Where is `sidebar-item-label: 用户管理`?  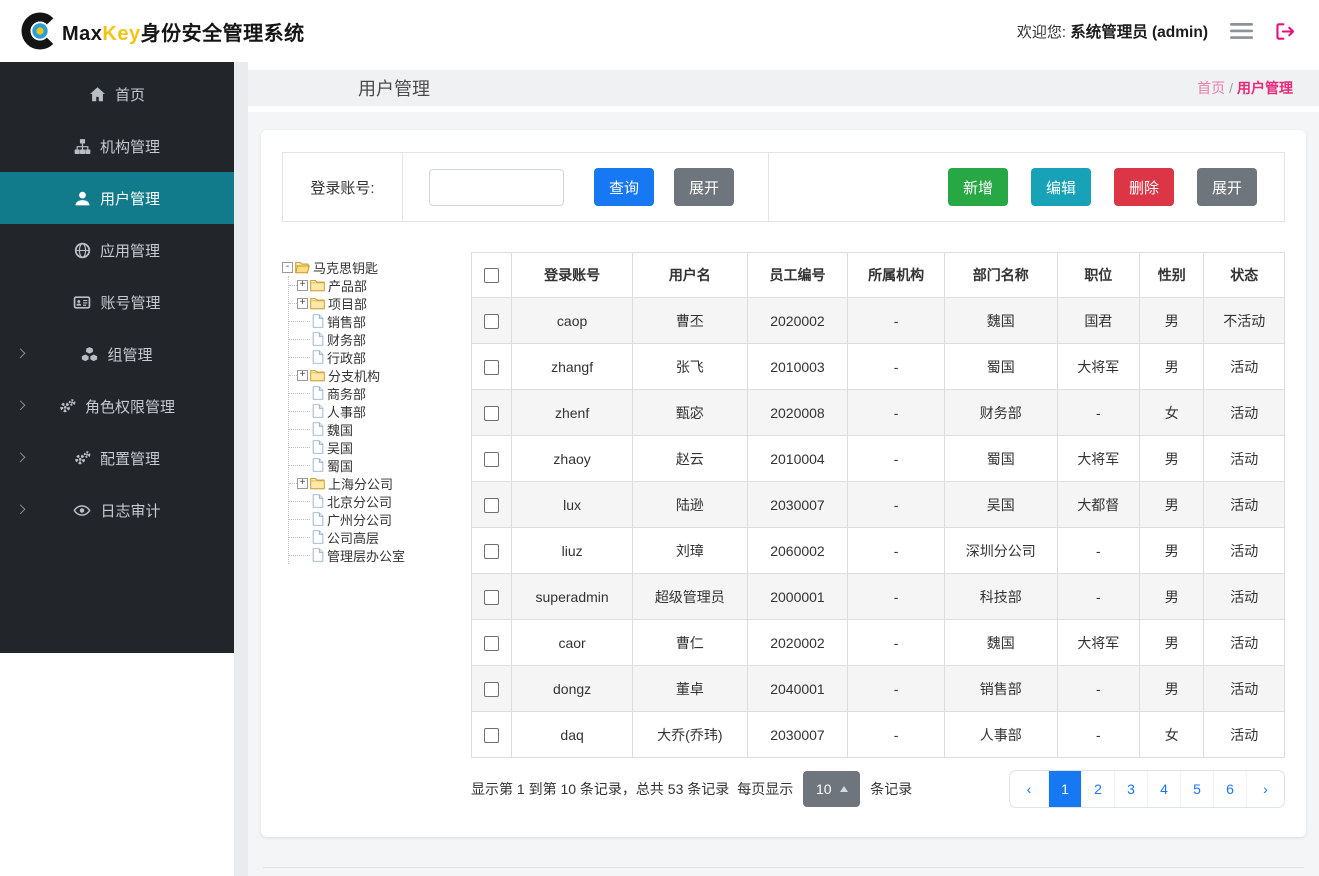 sidebar-item-label: 用户管理 is located at coordinates (129, 199).